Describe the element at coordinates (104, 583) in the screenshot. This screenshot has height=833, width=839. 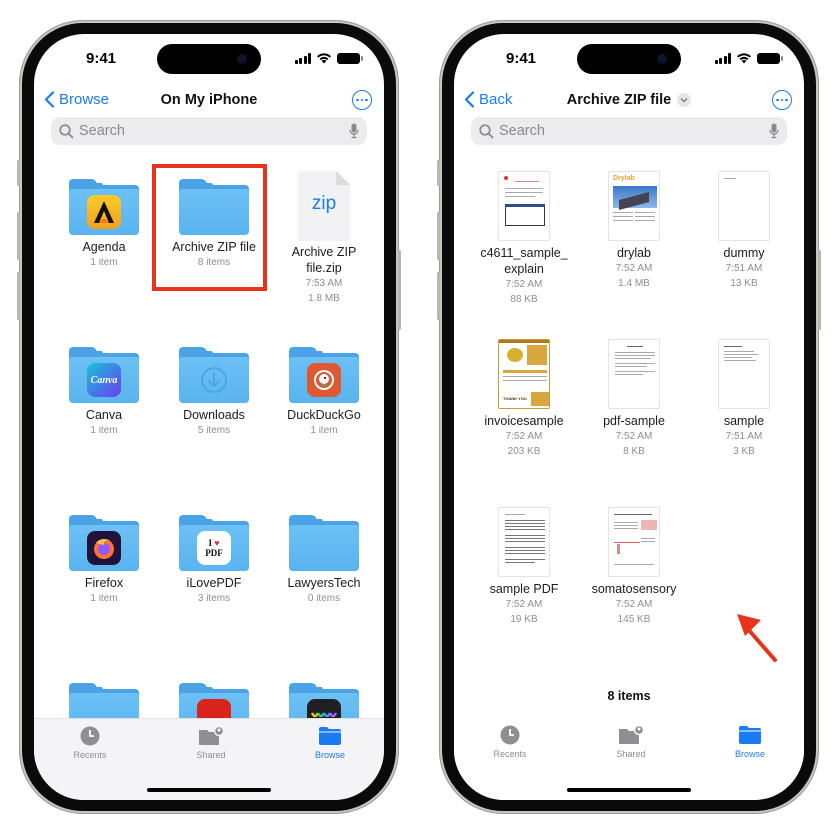
I see `item-name: Firefox` at that location.